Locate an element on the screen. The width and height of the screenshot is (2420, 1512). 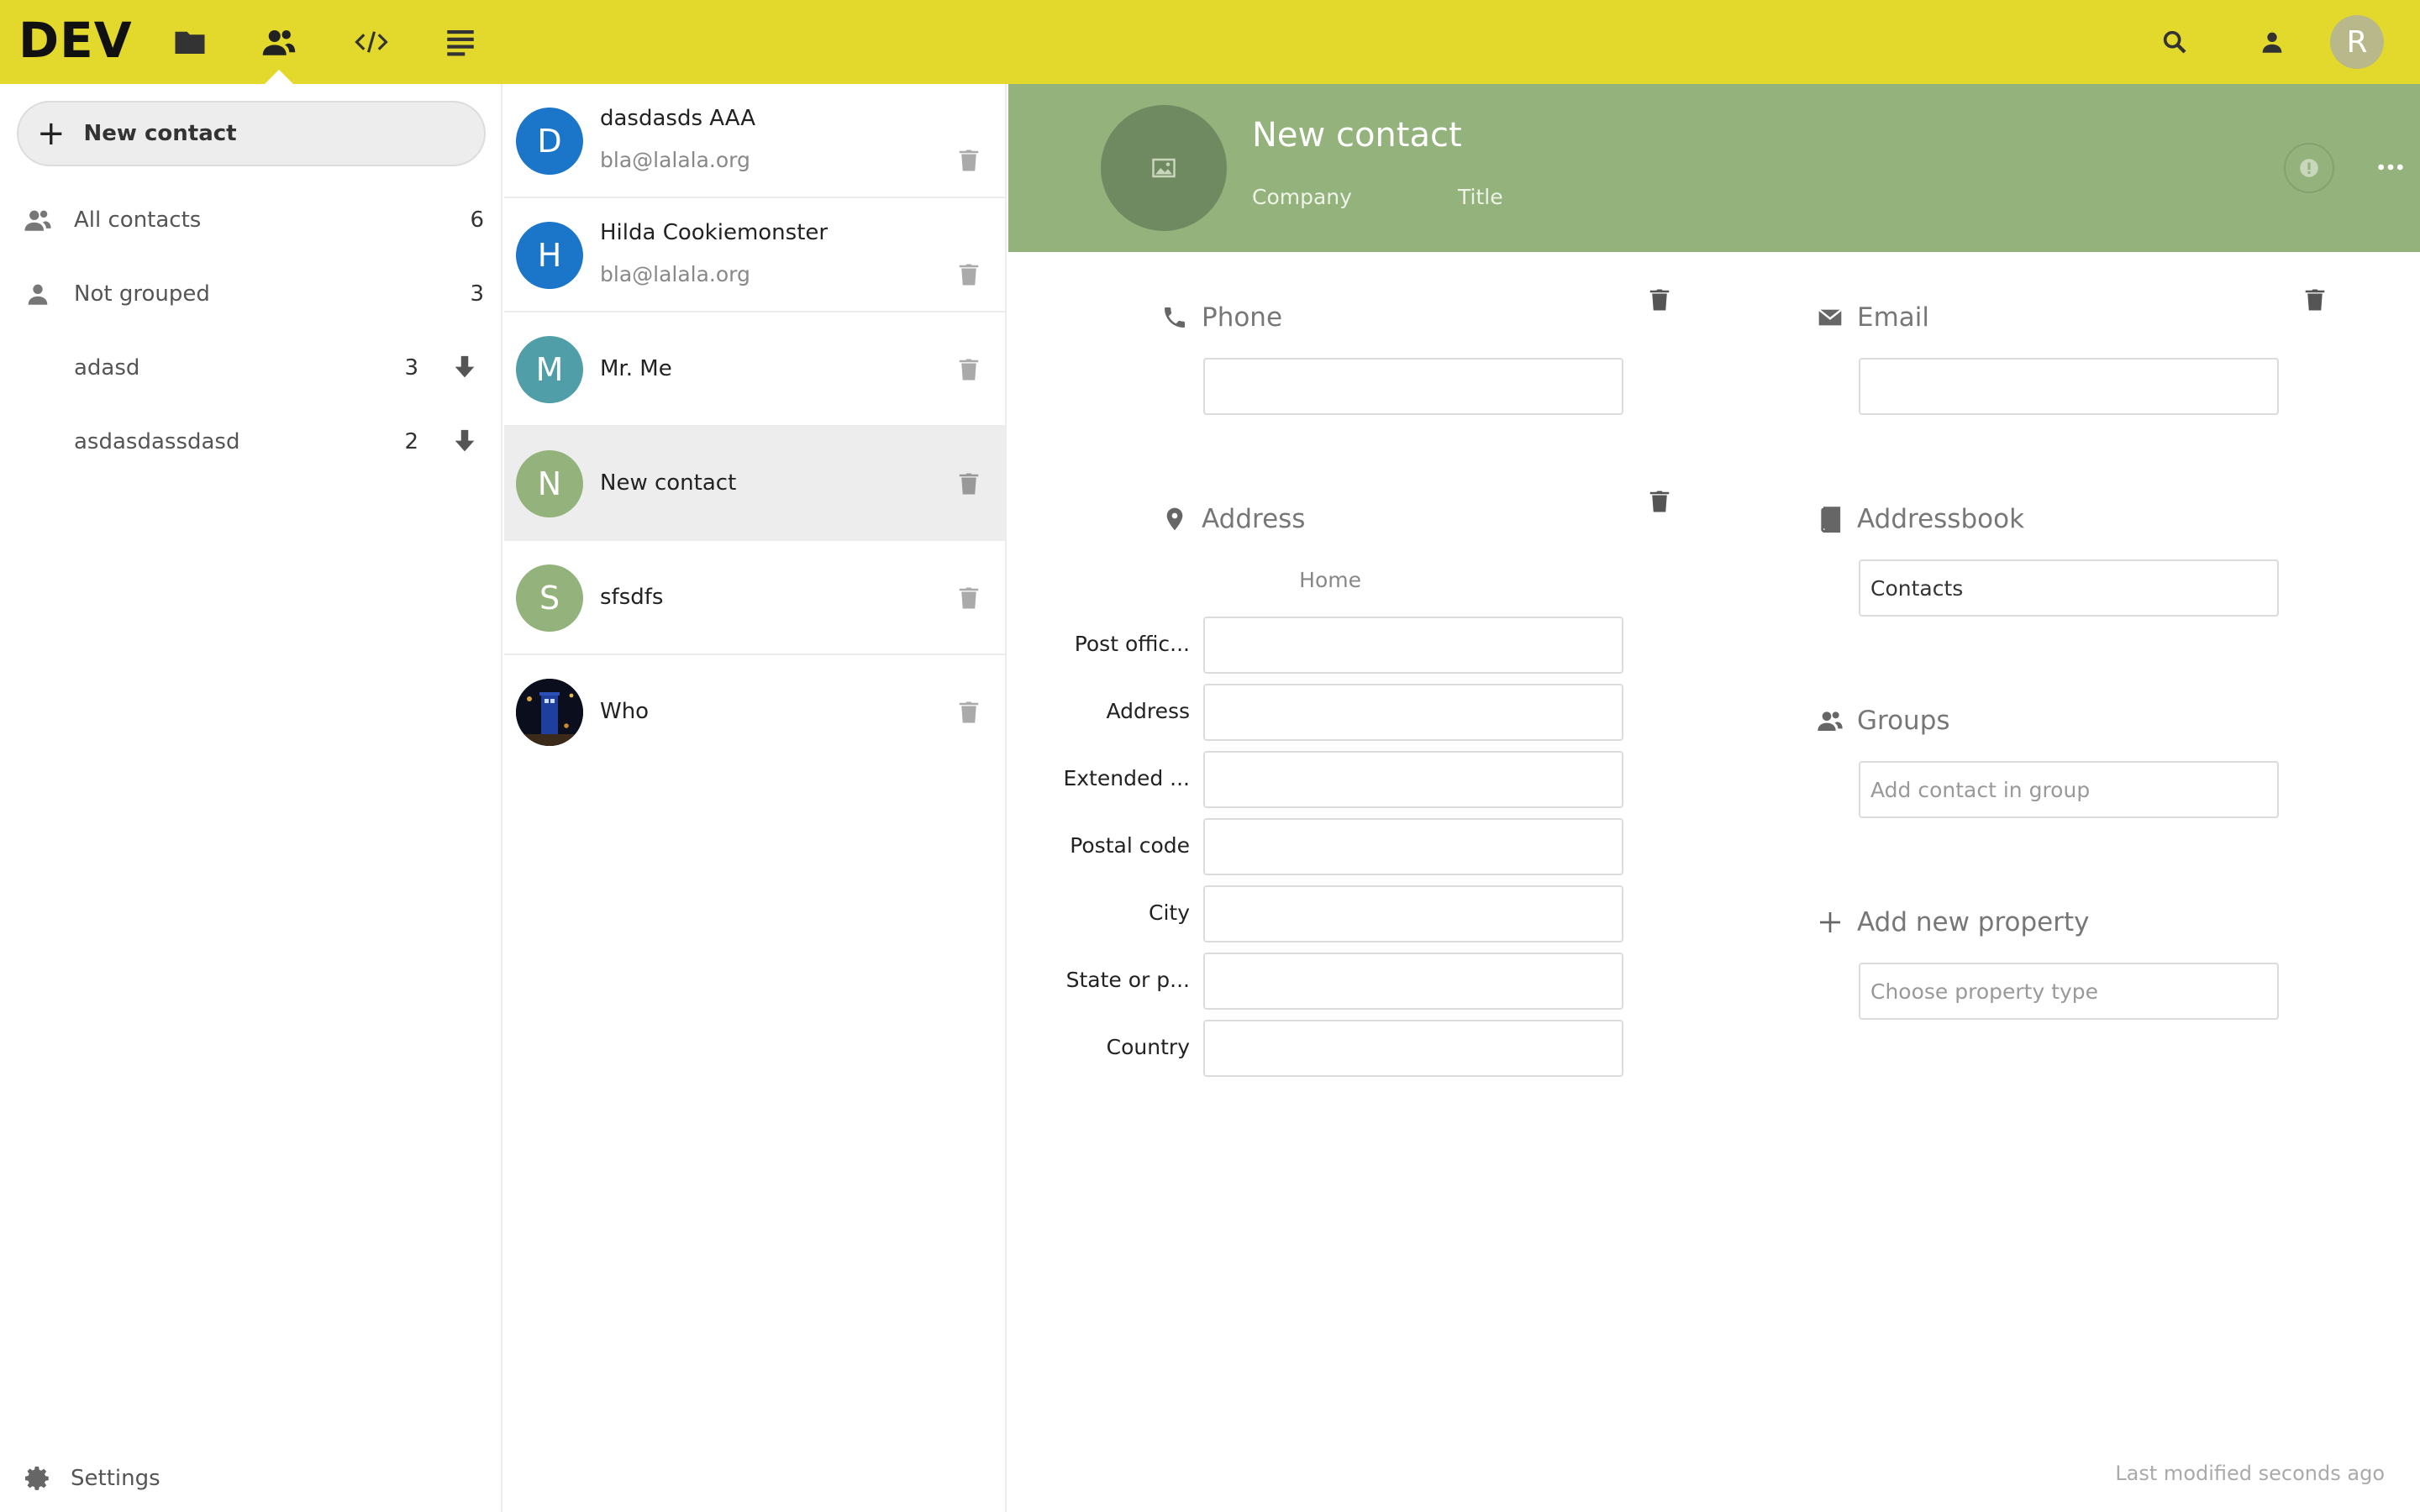
search-button is located at coordinates (2174, 42).